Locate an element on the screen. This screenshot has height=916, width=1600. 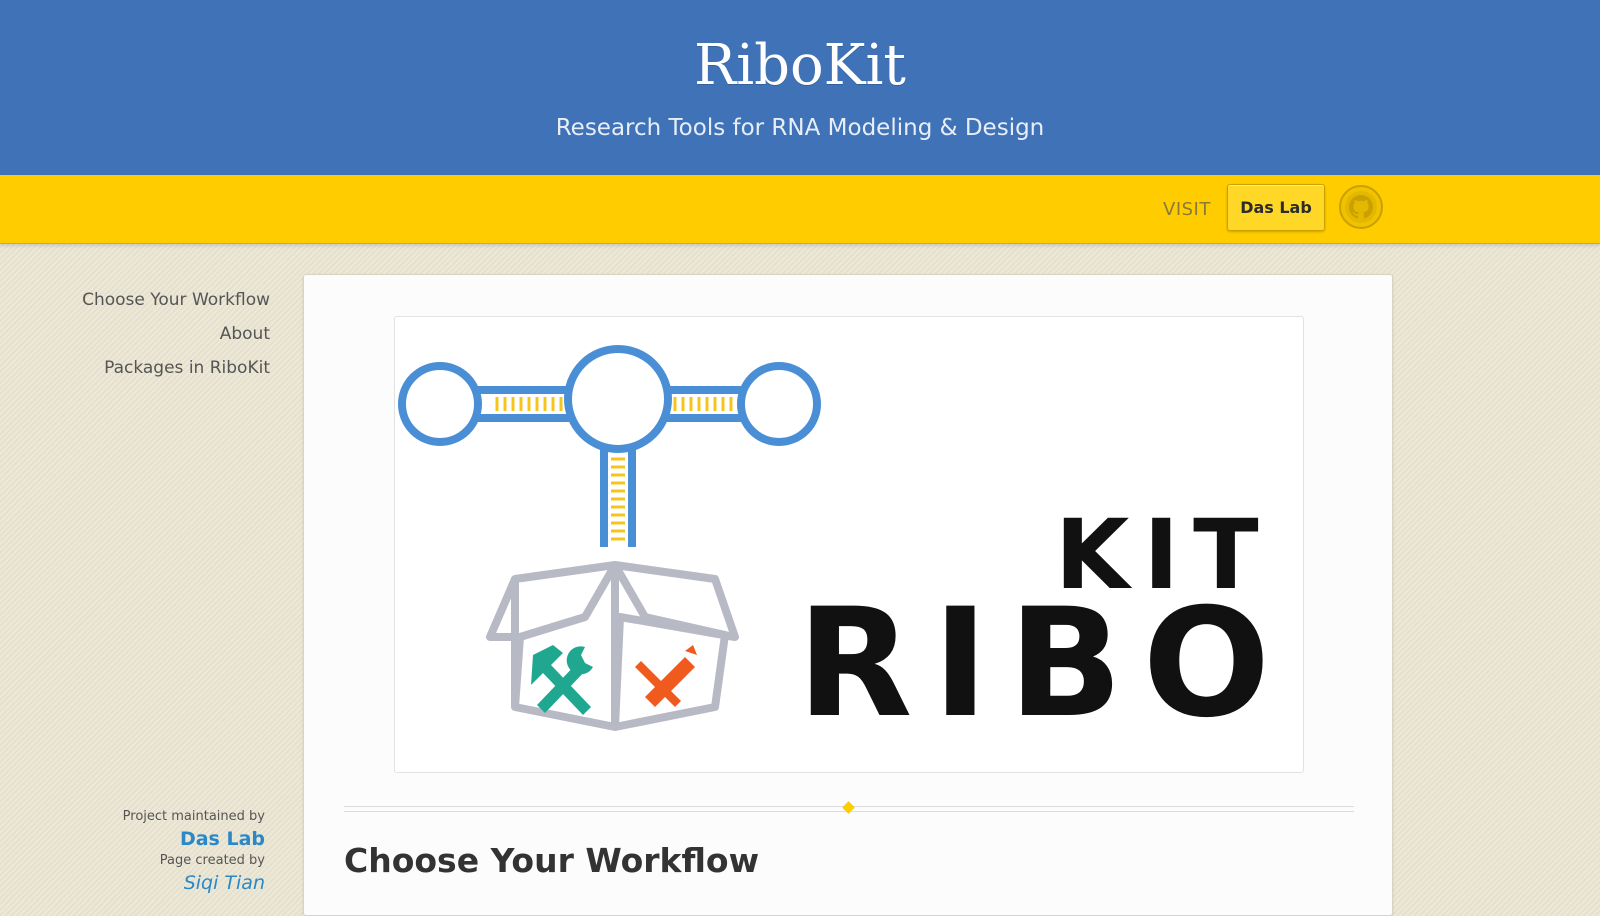
maintainer-link: Das Lab is located at coordinates (162, 839).